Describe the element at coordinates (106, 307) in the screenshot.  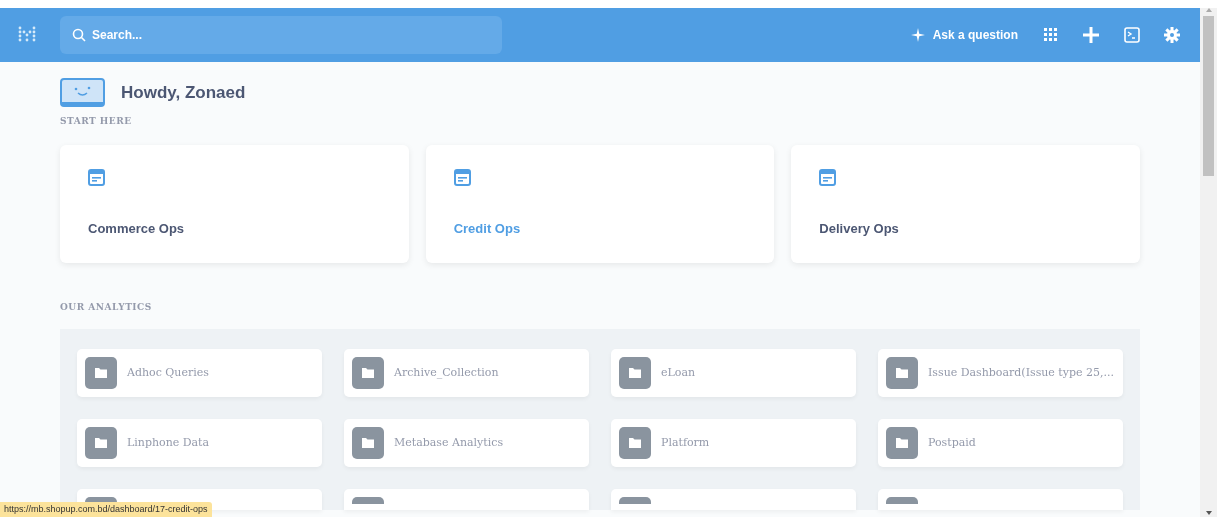
I see `section-heading: OUR ANALYTICS` at that location.